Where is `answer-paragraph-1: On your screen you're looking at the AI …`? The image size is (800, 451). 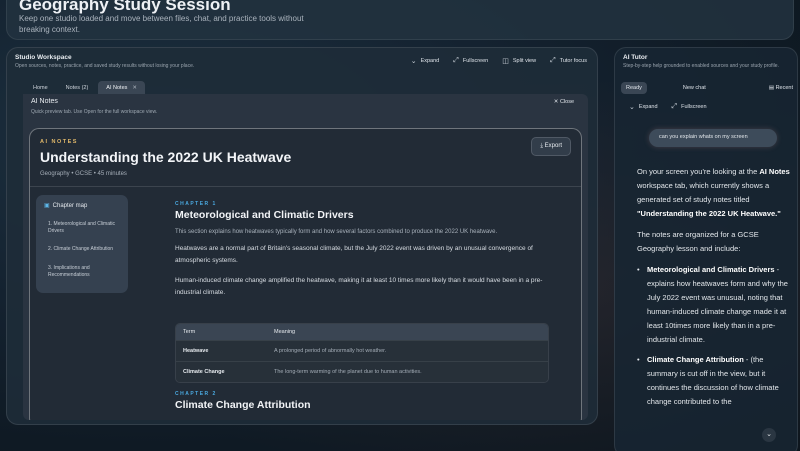
answer-paragraph-1: On your screen you're looking at the AI … is located at coordinates (714, 193).